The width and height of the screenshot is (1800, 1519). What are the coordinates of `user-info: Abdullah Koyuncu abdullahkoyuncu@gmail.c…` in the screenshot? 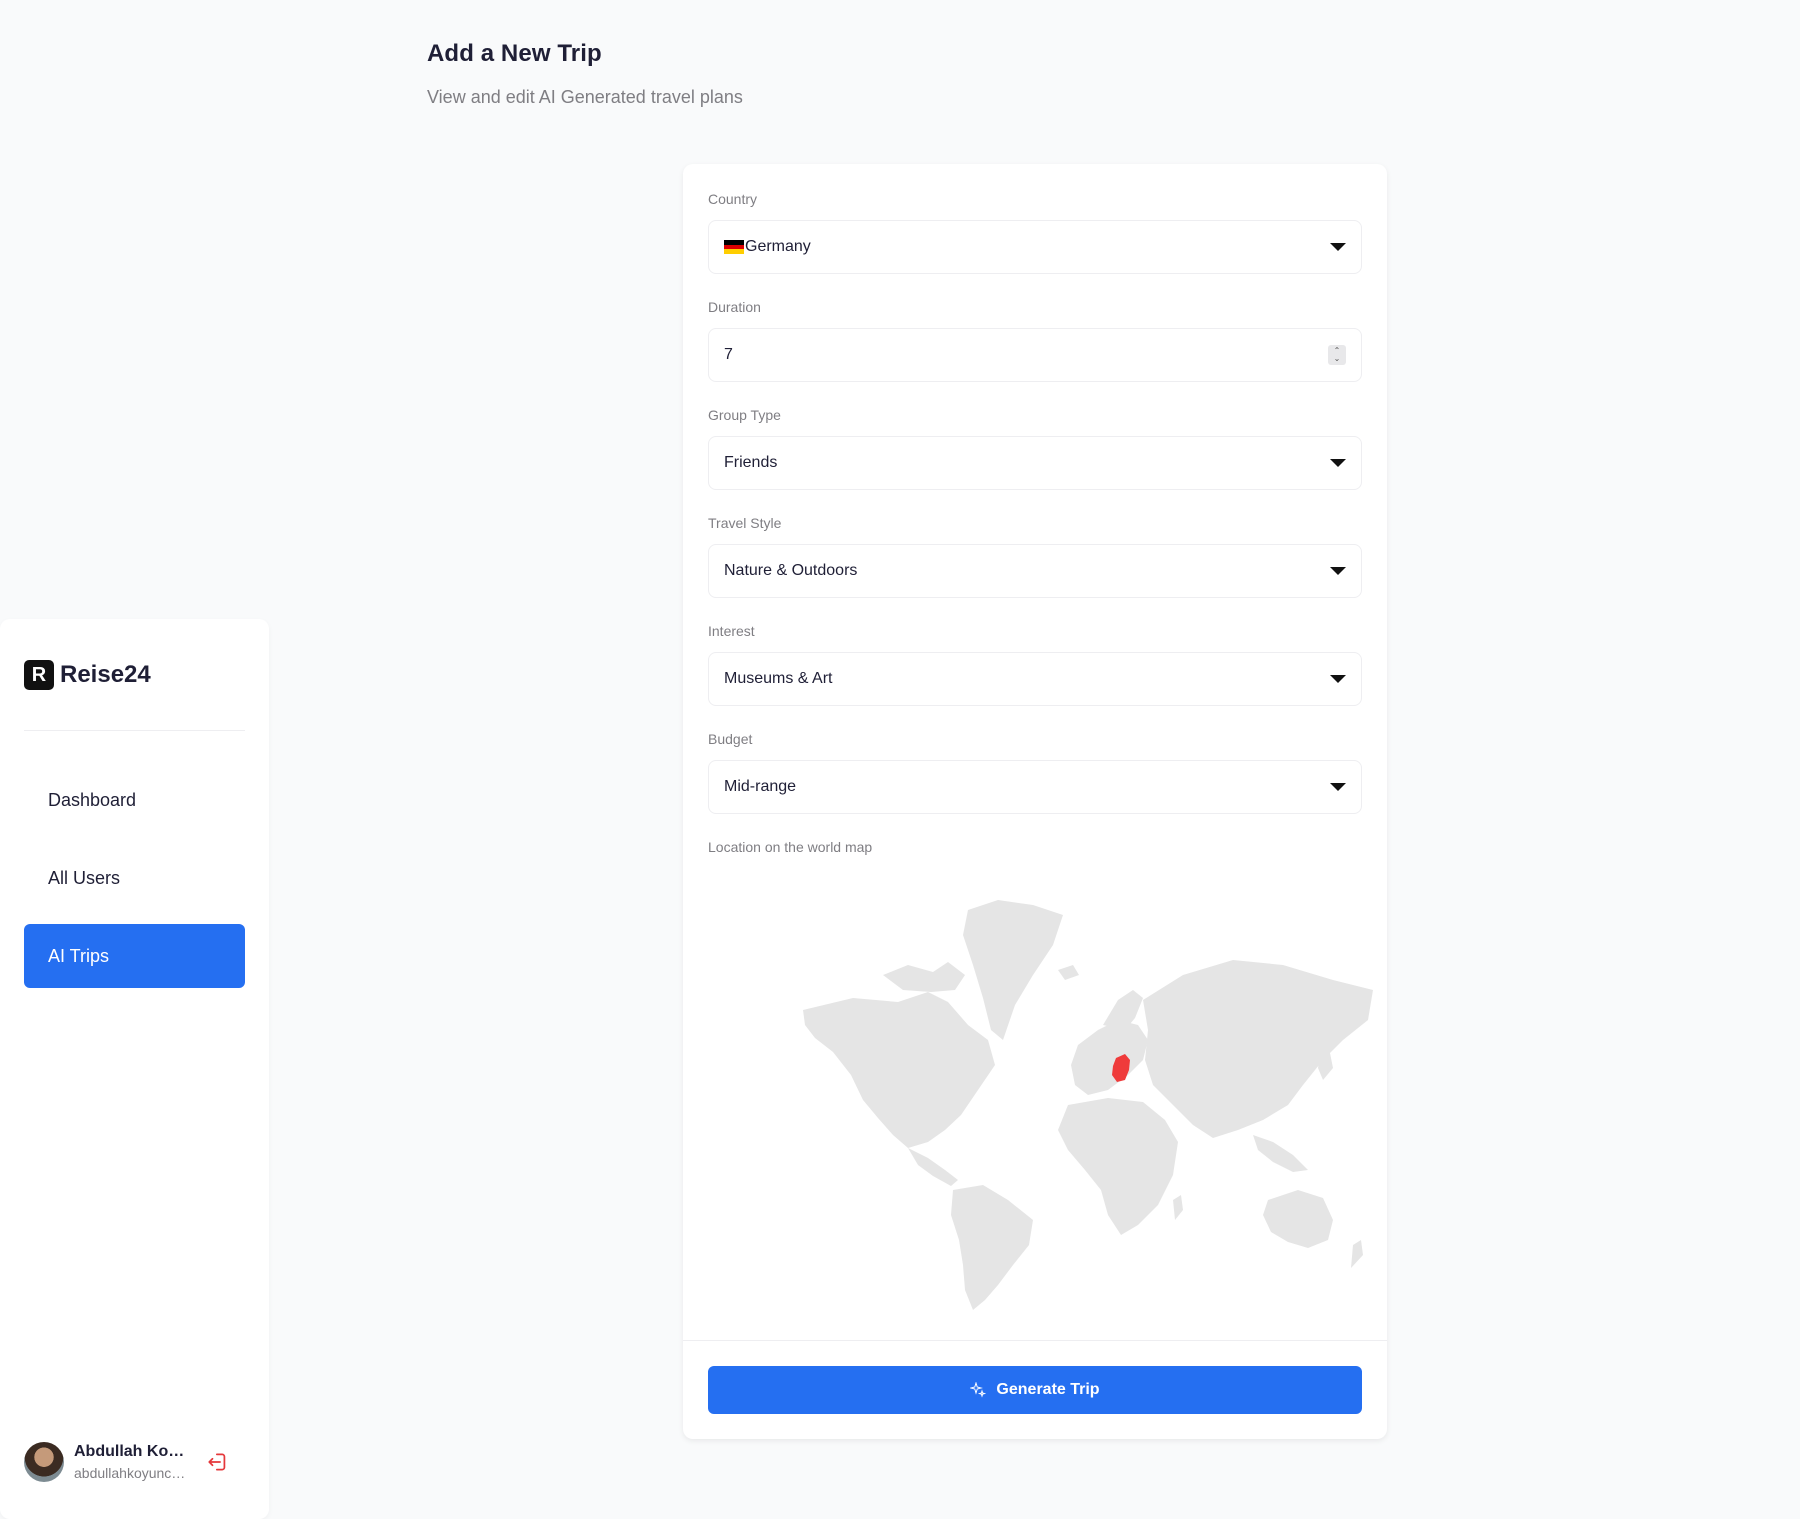 It's located at (133, 1462).